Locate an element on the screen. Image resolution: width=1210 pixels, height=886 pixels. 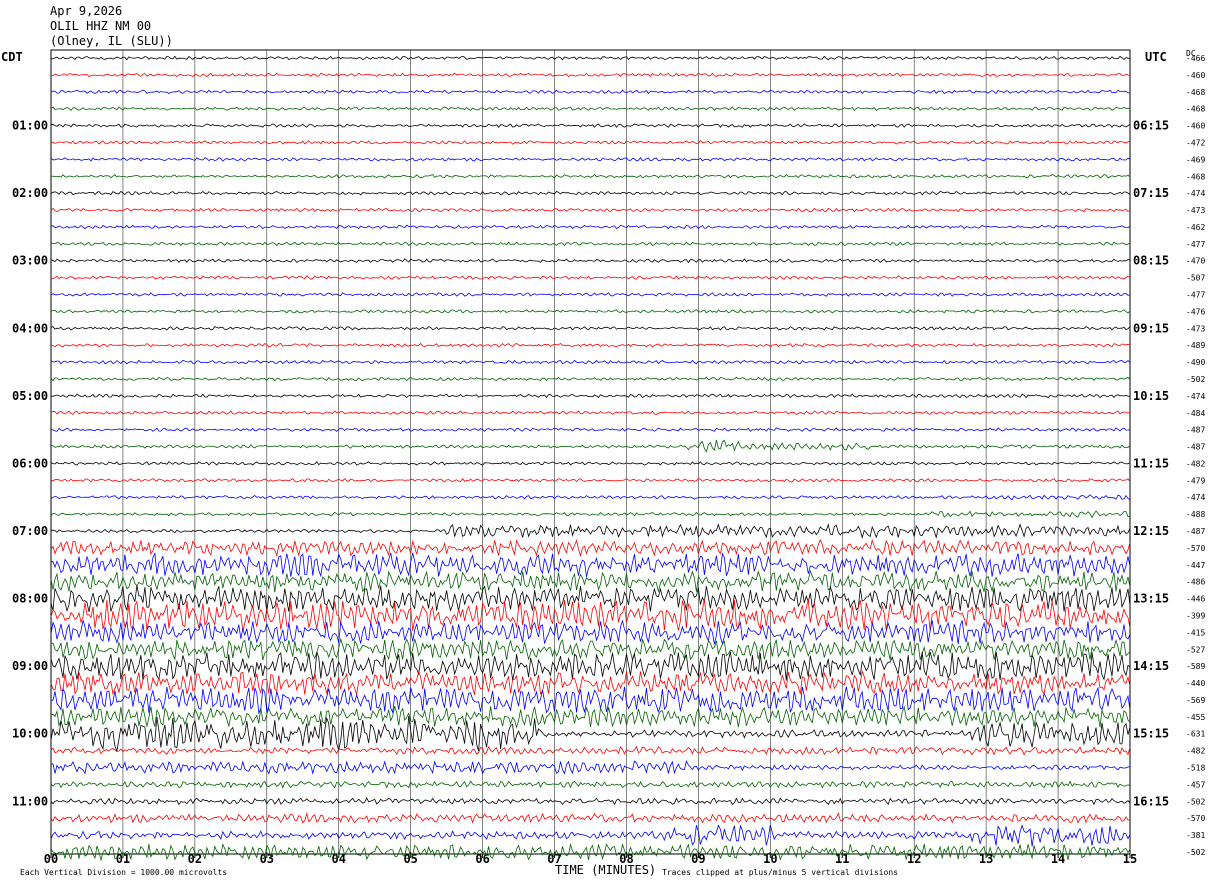
right-hour-label: 07:15 is located at coordinates (1151, 193).